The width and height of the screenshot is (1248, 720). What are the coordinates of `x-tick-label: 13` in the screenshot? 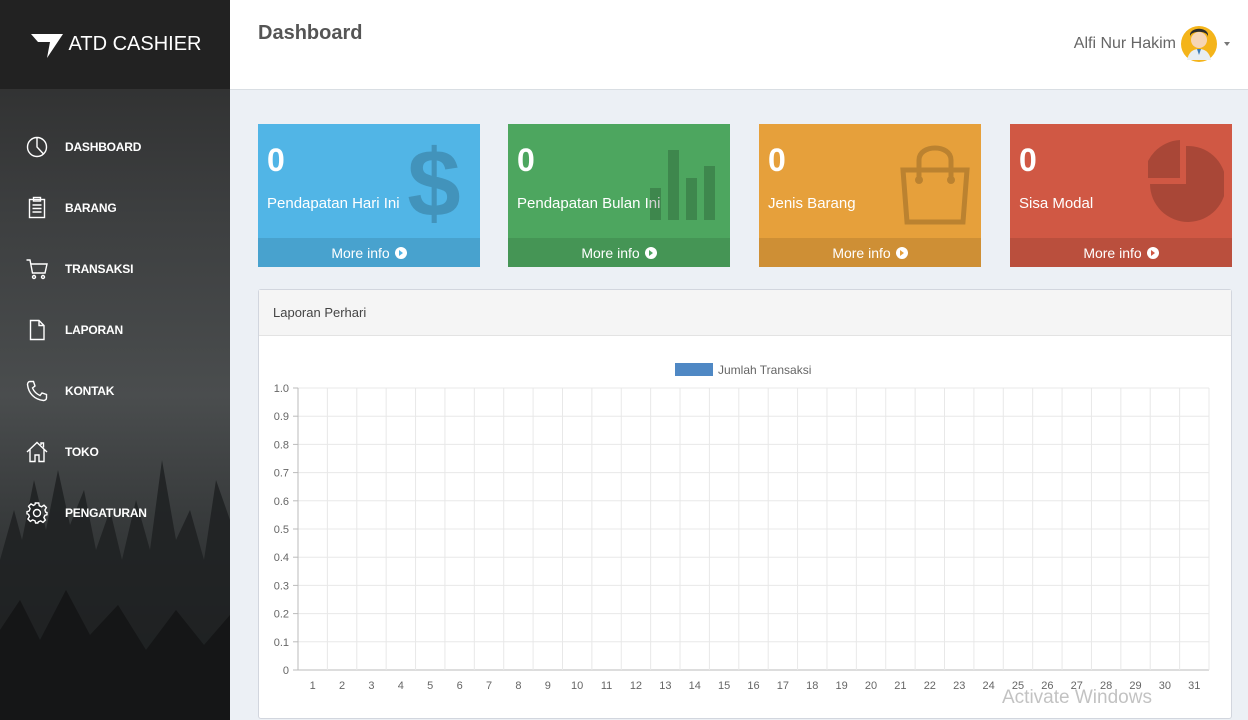 It's located at (665, 686).